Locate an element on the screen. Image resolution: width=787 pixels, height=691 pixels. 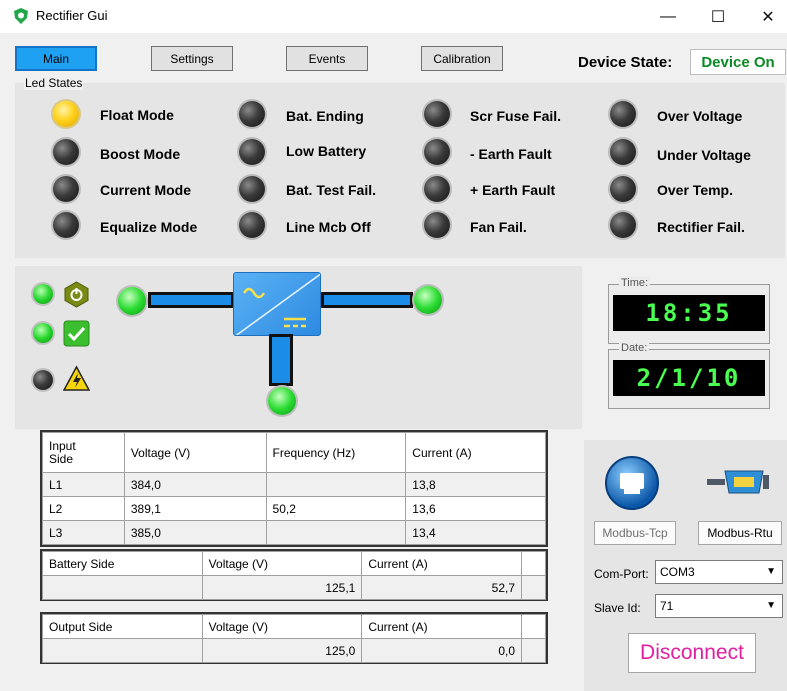
frequency-cell: 50,2 is located at coordinates (336, 508).